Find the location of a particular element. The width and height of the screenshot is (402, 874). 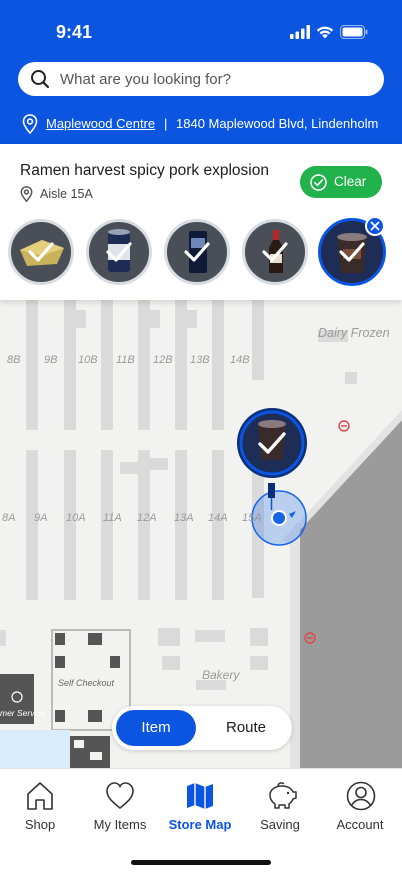

clear-button: Clear is located at coordinates (341, 182).